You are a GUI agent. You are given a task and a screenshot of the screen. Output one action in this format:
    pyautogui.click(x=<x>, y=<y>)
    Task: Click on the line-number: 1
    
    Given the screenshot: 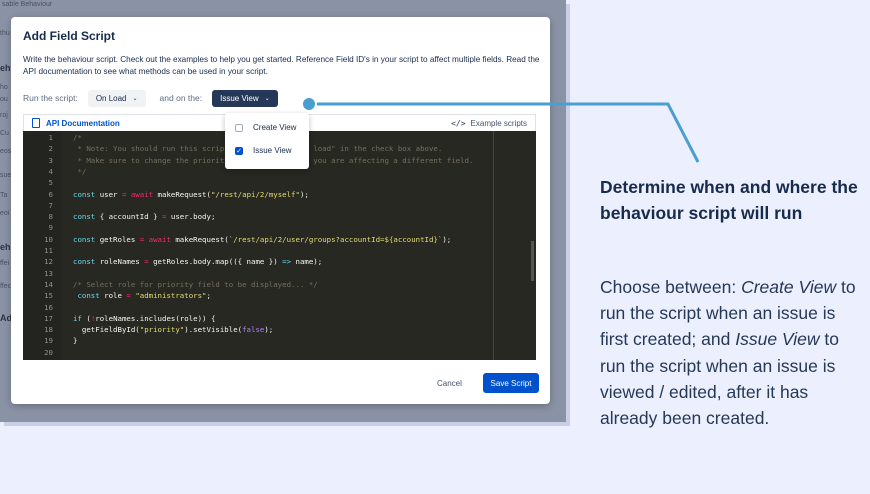 What is the action you would take?
    pyautogui.click(x=50, y=137)
    